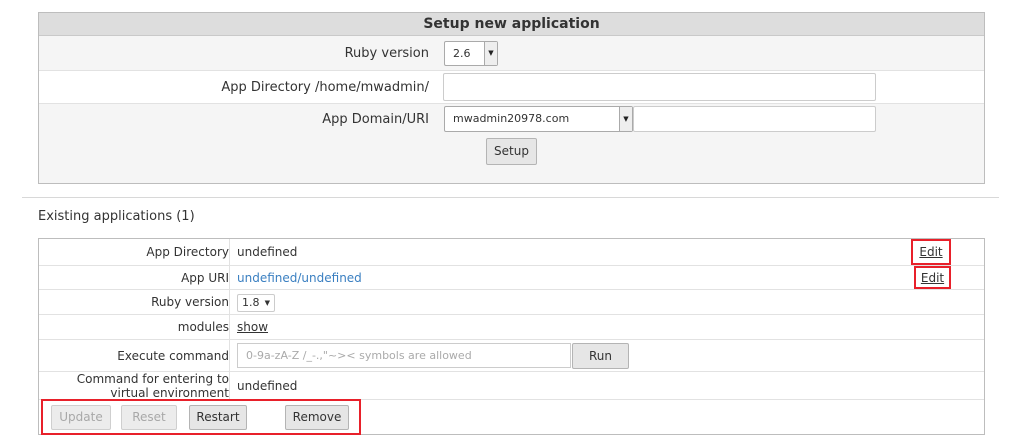 The image size is (1024, 447). What do you see at coordinates (511, 151) in the screenshot?
I see `setup-button: Setup` at bounding box center [511, 151].